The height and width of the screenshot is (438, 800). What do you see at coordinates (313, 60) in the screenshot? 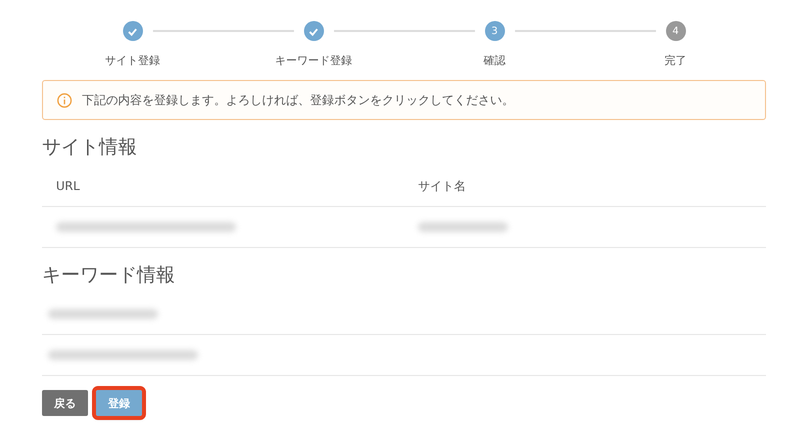
I see `step-label: キーワード登録` at bounding box center [313, 60].